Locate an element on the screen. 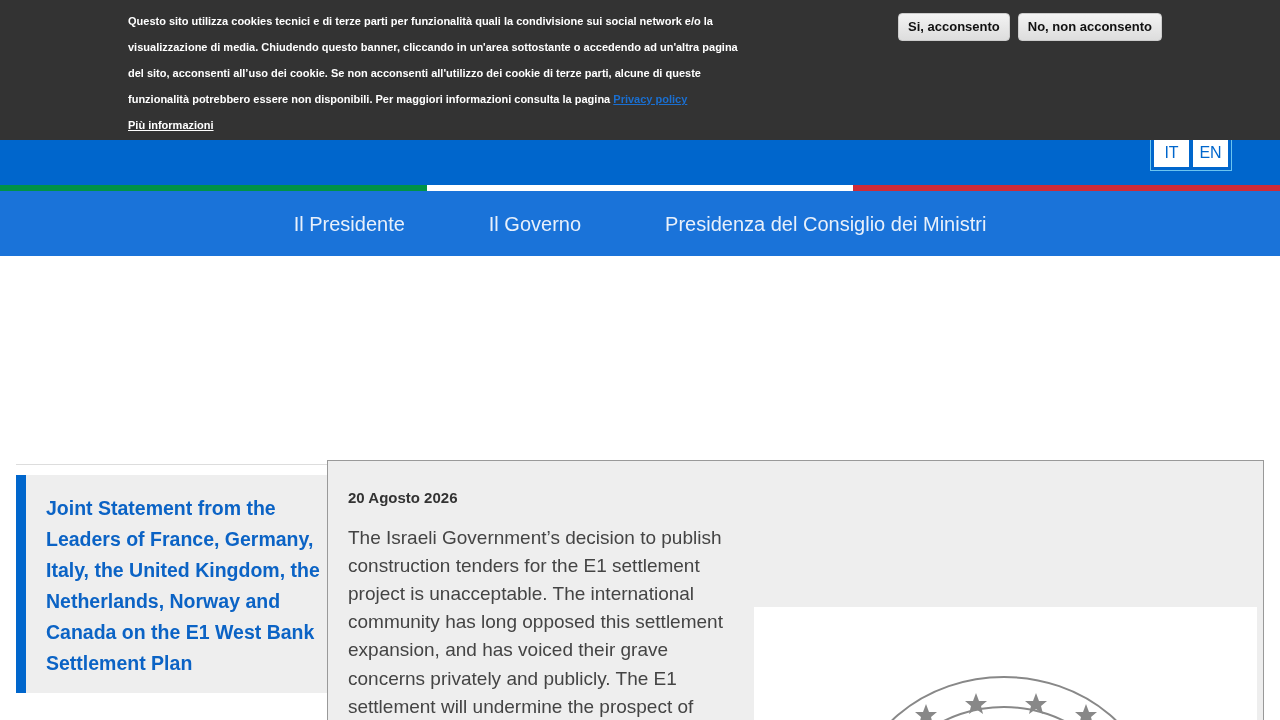  nav-link: Il Presidente is located at coordinates (349, 223).